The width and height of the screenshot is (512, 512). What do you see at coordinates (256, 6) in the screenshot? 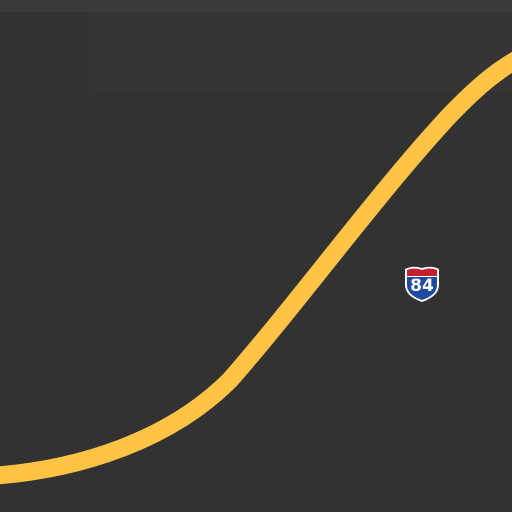
I see `tile-seam-top` at bounding box center [256, 6].